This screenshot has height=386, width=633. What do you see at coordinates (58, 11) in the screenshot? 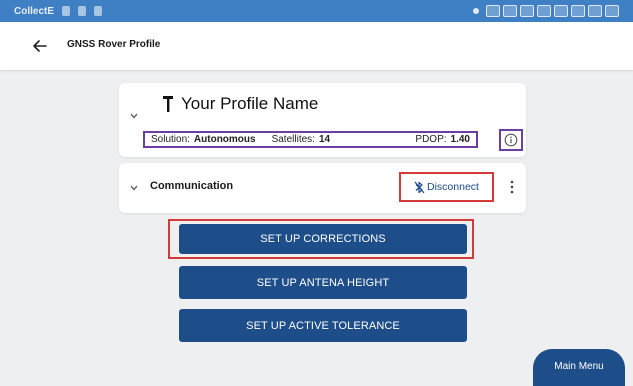
I see `status-bar-left: CollectE` at bounding box center [58, 11].